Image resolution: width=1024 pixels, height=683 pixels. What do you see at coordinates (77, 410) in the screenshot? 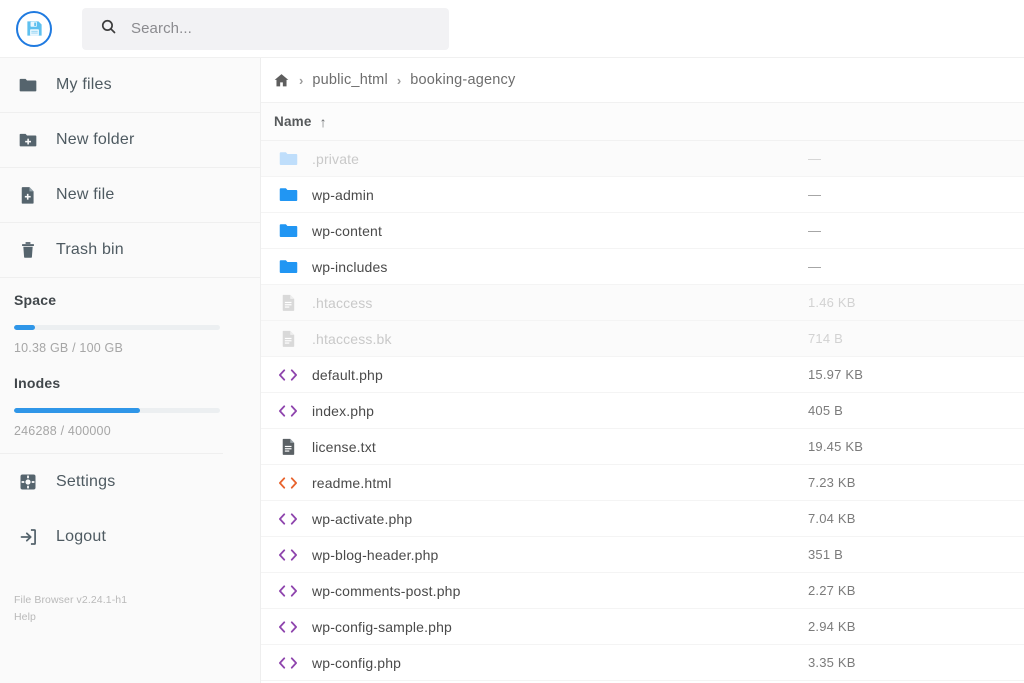
I see `inodes-meter-fill` at bounding box center [77, 410].